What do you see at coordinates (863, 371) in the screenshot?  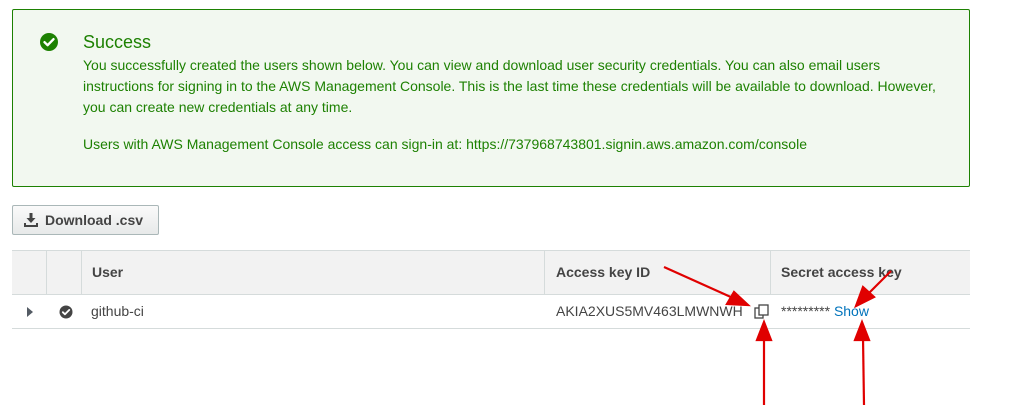 I see `annotation-arrow` at bounding box center [863, 371].